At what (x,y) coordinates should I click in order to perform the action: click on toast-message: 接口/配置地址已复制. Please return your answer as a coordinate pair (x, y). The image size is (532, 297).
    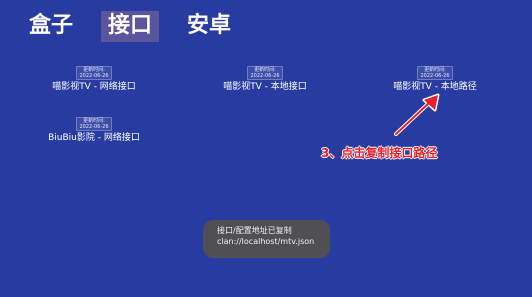
    Looking at the image, I should click on (254, 230).